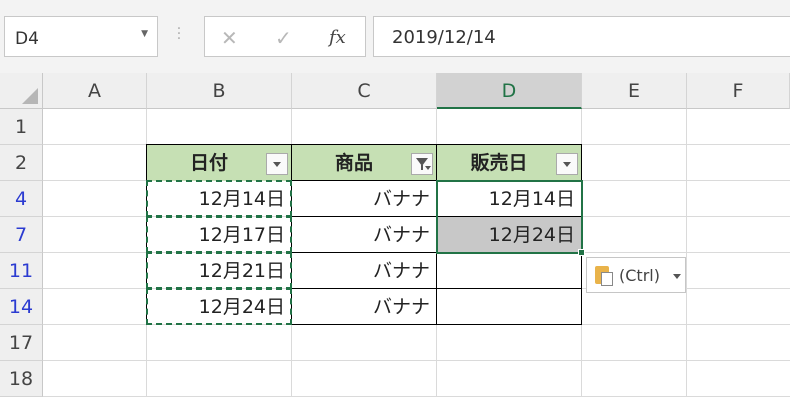  What do you see at coordinates (581, 252) in the screenshot?
I see `fill-handle` at bounding box center [581, 252].